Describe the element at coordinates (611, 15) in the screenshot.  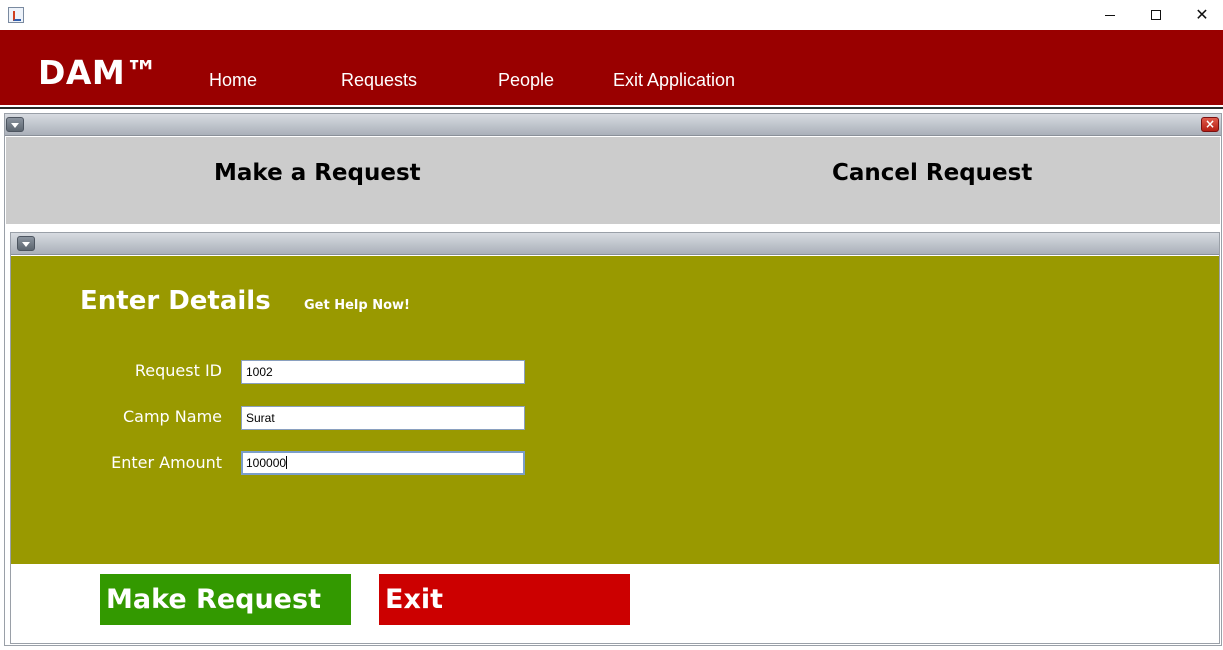
I see `window-titlebar: ✕` at that location.